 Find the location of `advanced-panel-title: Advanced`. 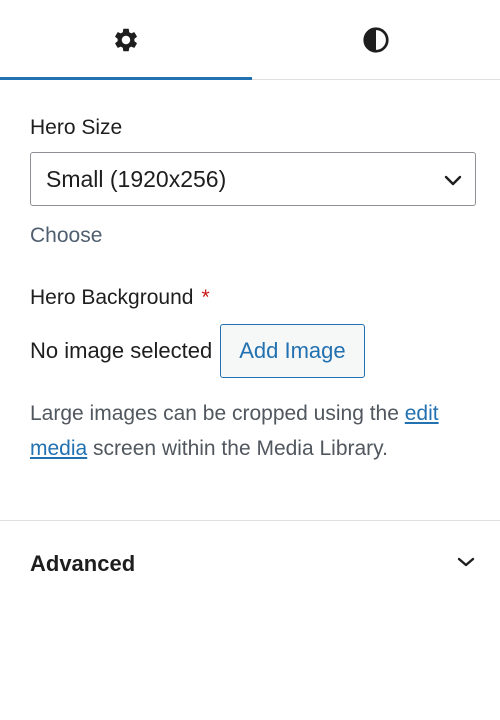

advanced-panel-title: Advanced is located at coordinates (83, 563).